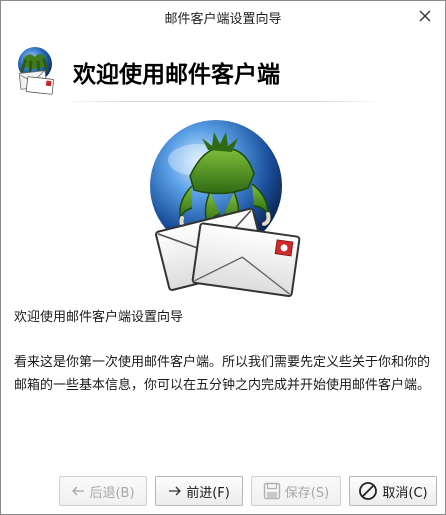 The image size is (446, 515). I want to click on title-bar: 邮件客户端设置向导, so click(223, 16).